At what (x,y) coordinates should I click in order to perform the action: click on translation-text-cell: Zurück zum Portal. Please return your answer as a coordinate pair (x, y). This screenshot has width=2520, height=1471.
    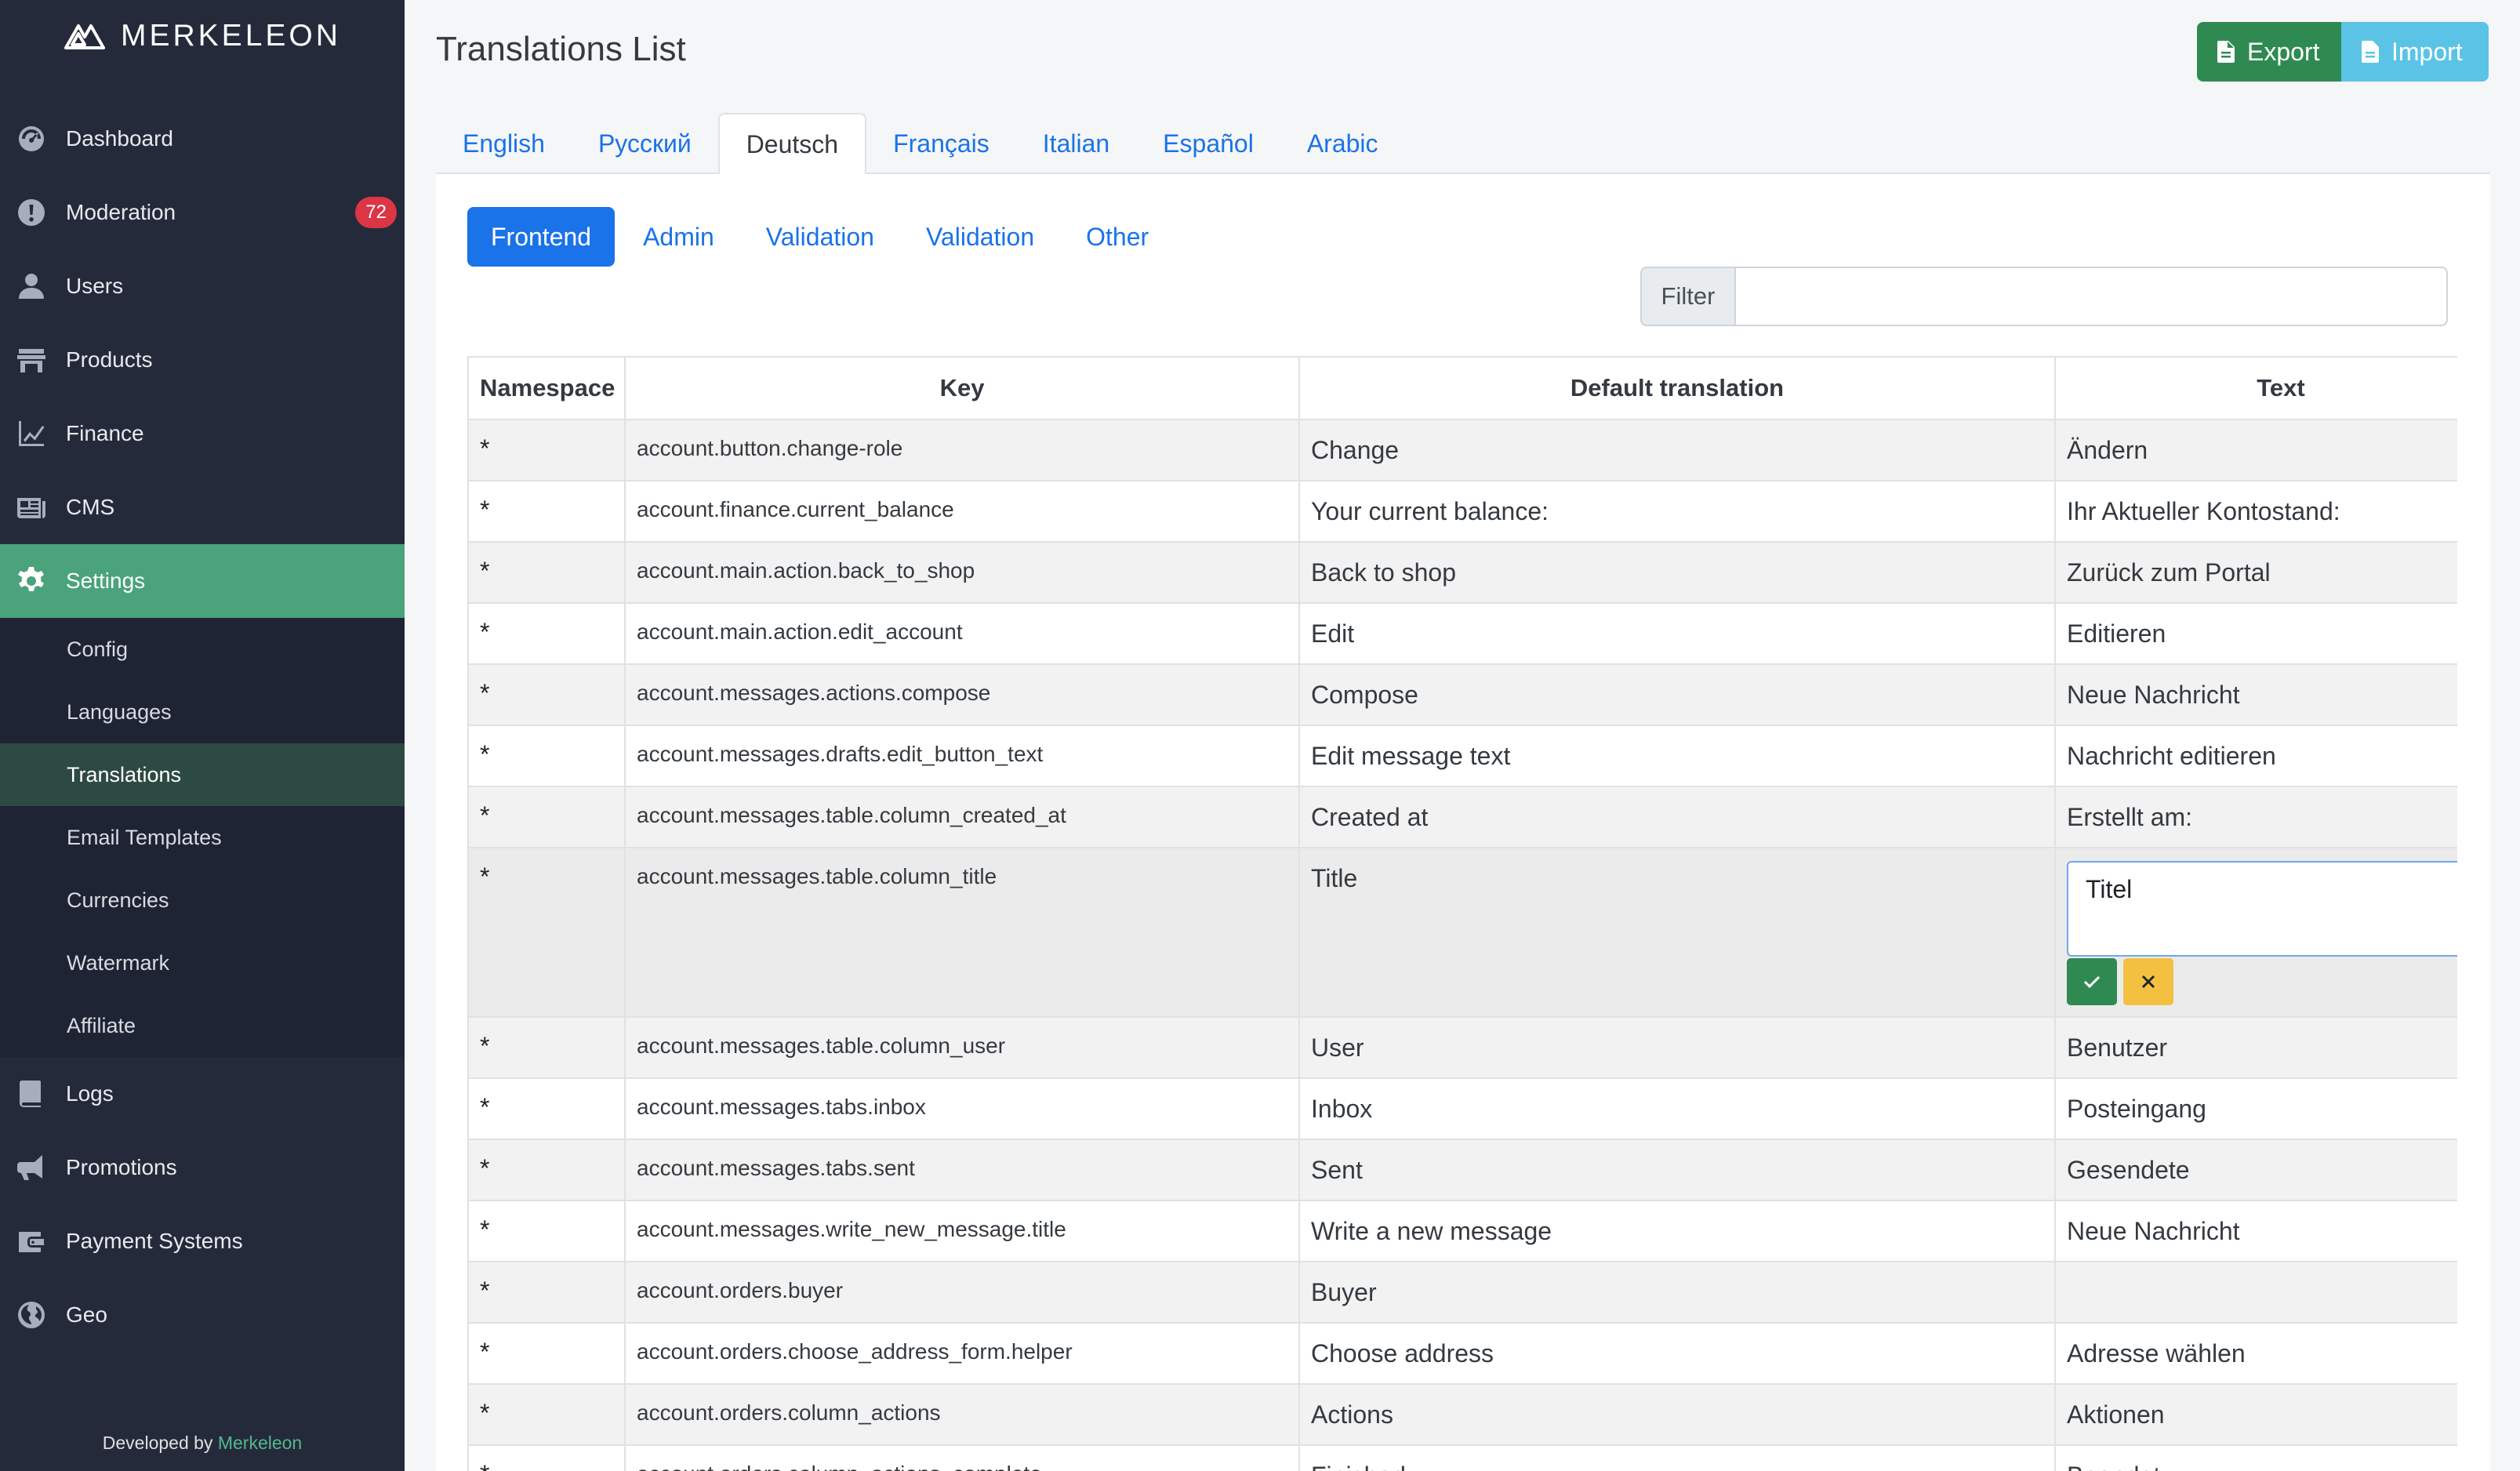
    Looking at the image, I should click on (2255, 572).